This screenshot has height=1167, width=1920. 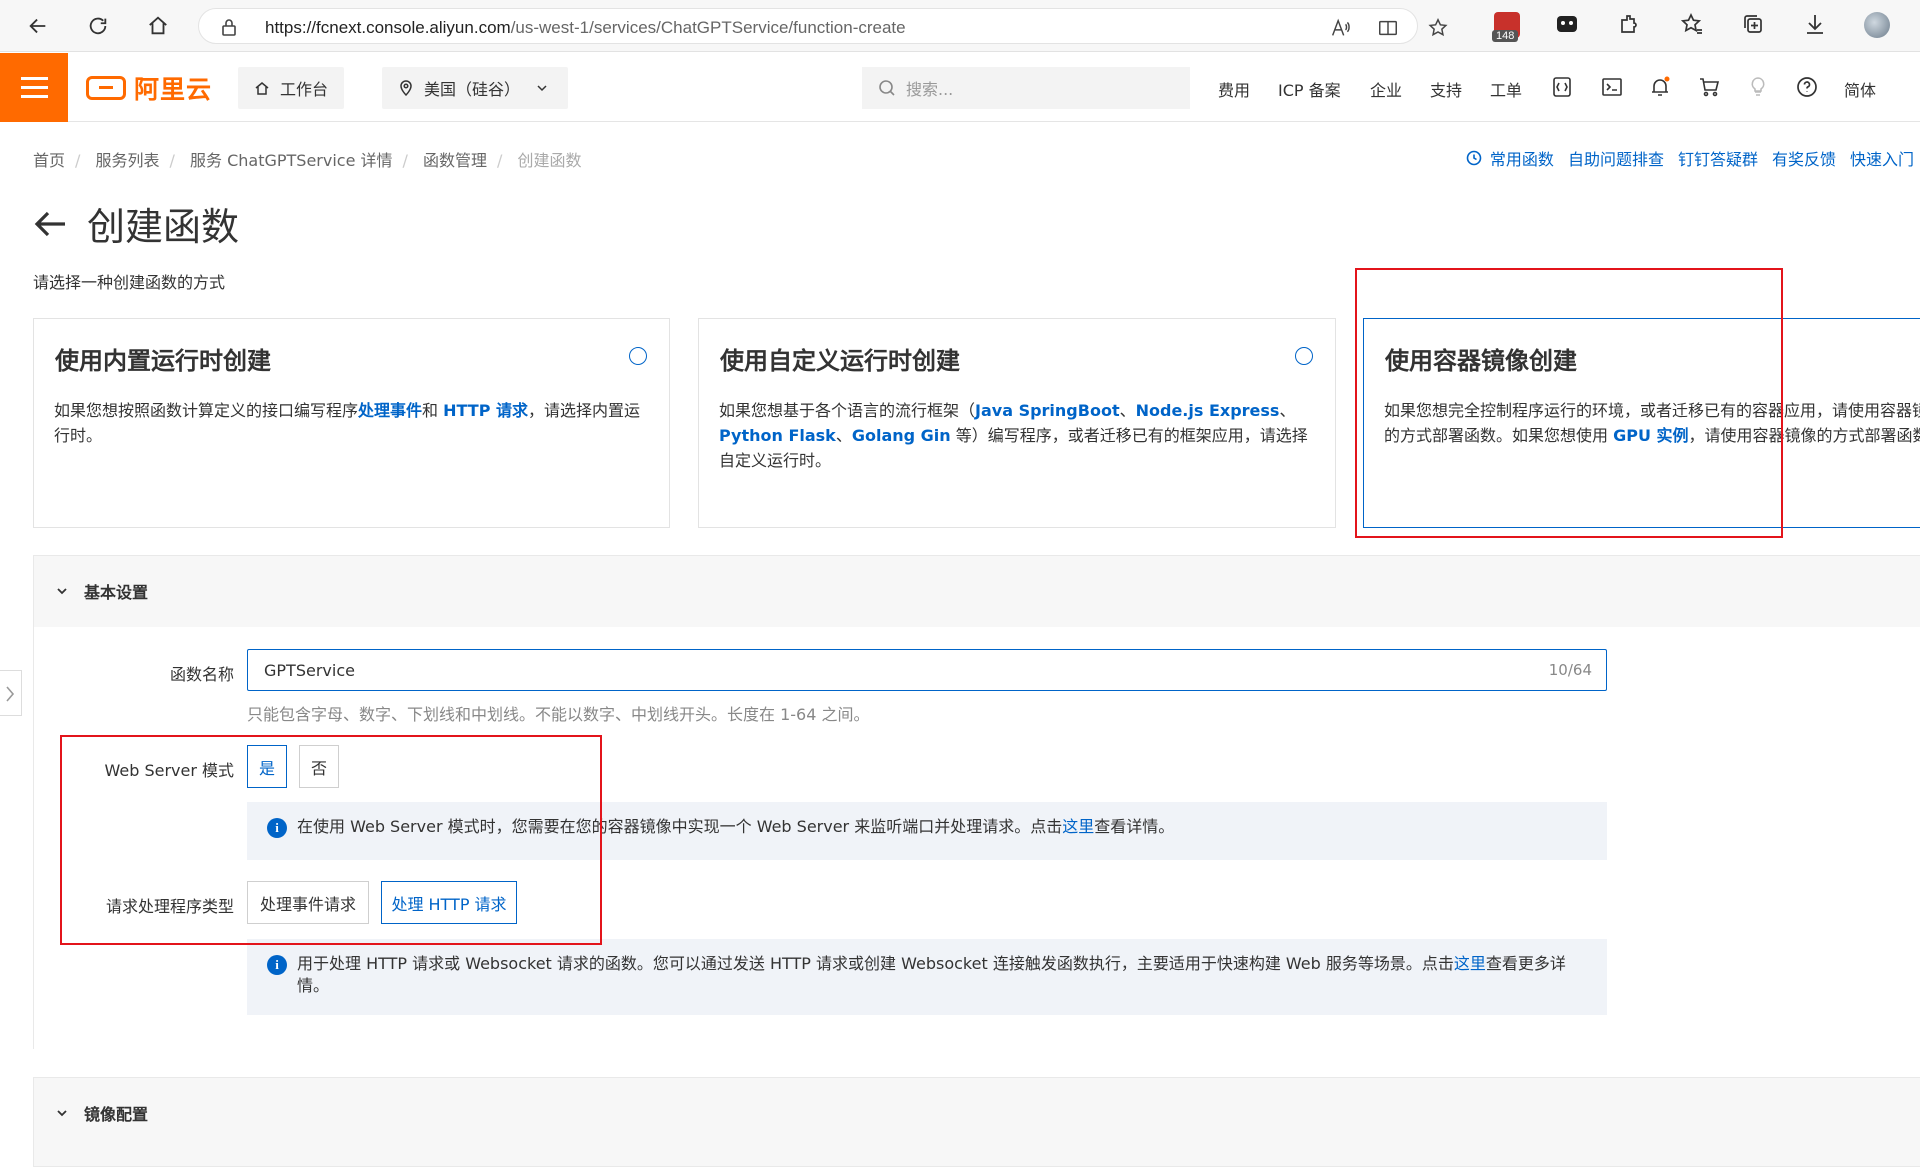 I want to click on link-quick-start: 快速入门, so click(x=1882, y=158).